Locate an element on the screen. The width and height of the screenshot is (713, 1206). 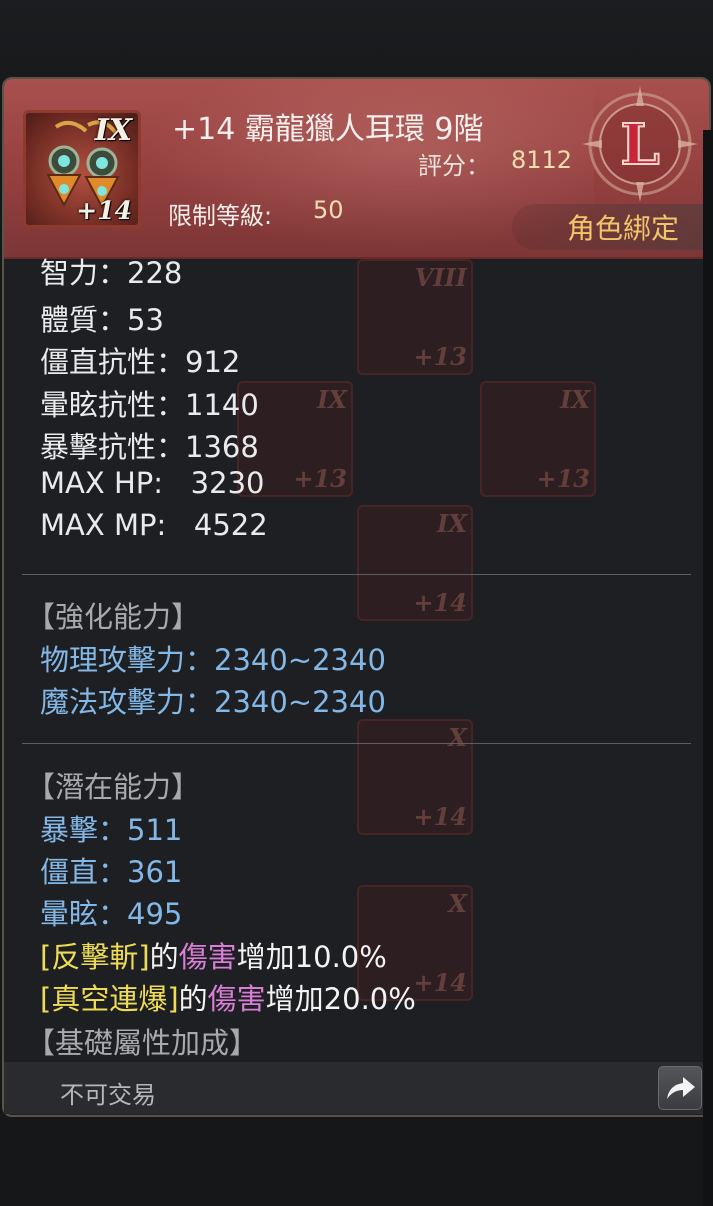
background-top is located at coordinates (356, 40).